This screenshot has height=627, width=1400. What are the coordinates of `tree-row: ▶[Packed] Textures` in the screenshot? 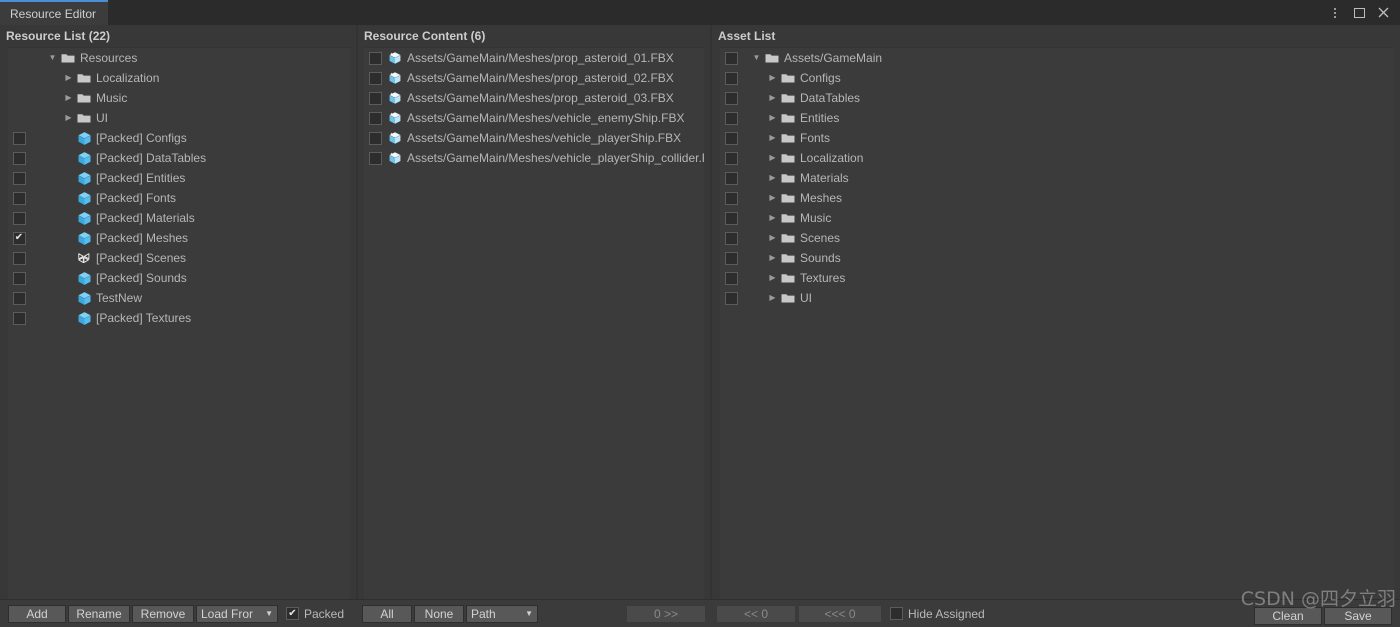 It's located at (179, 318).